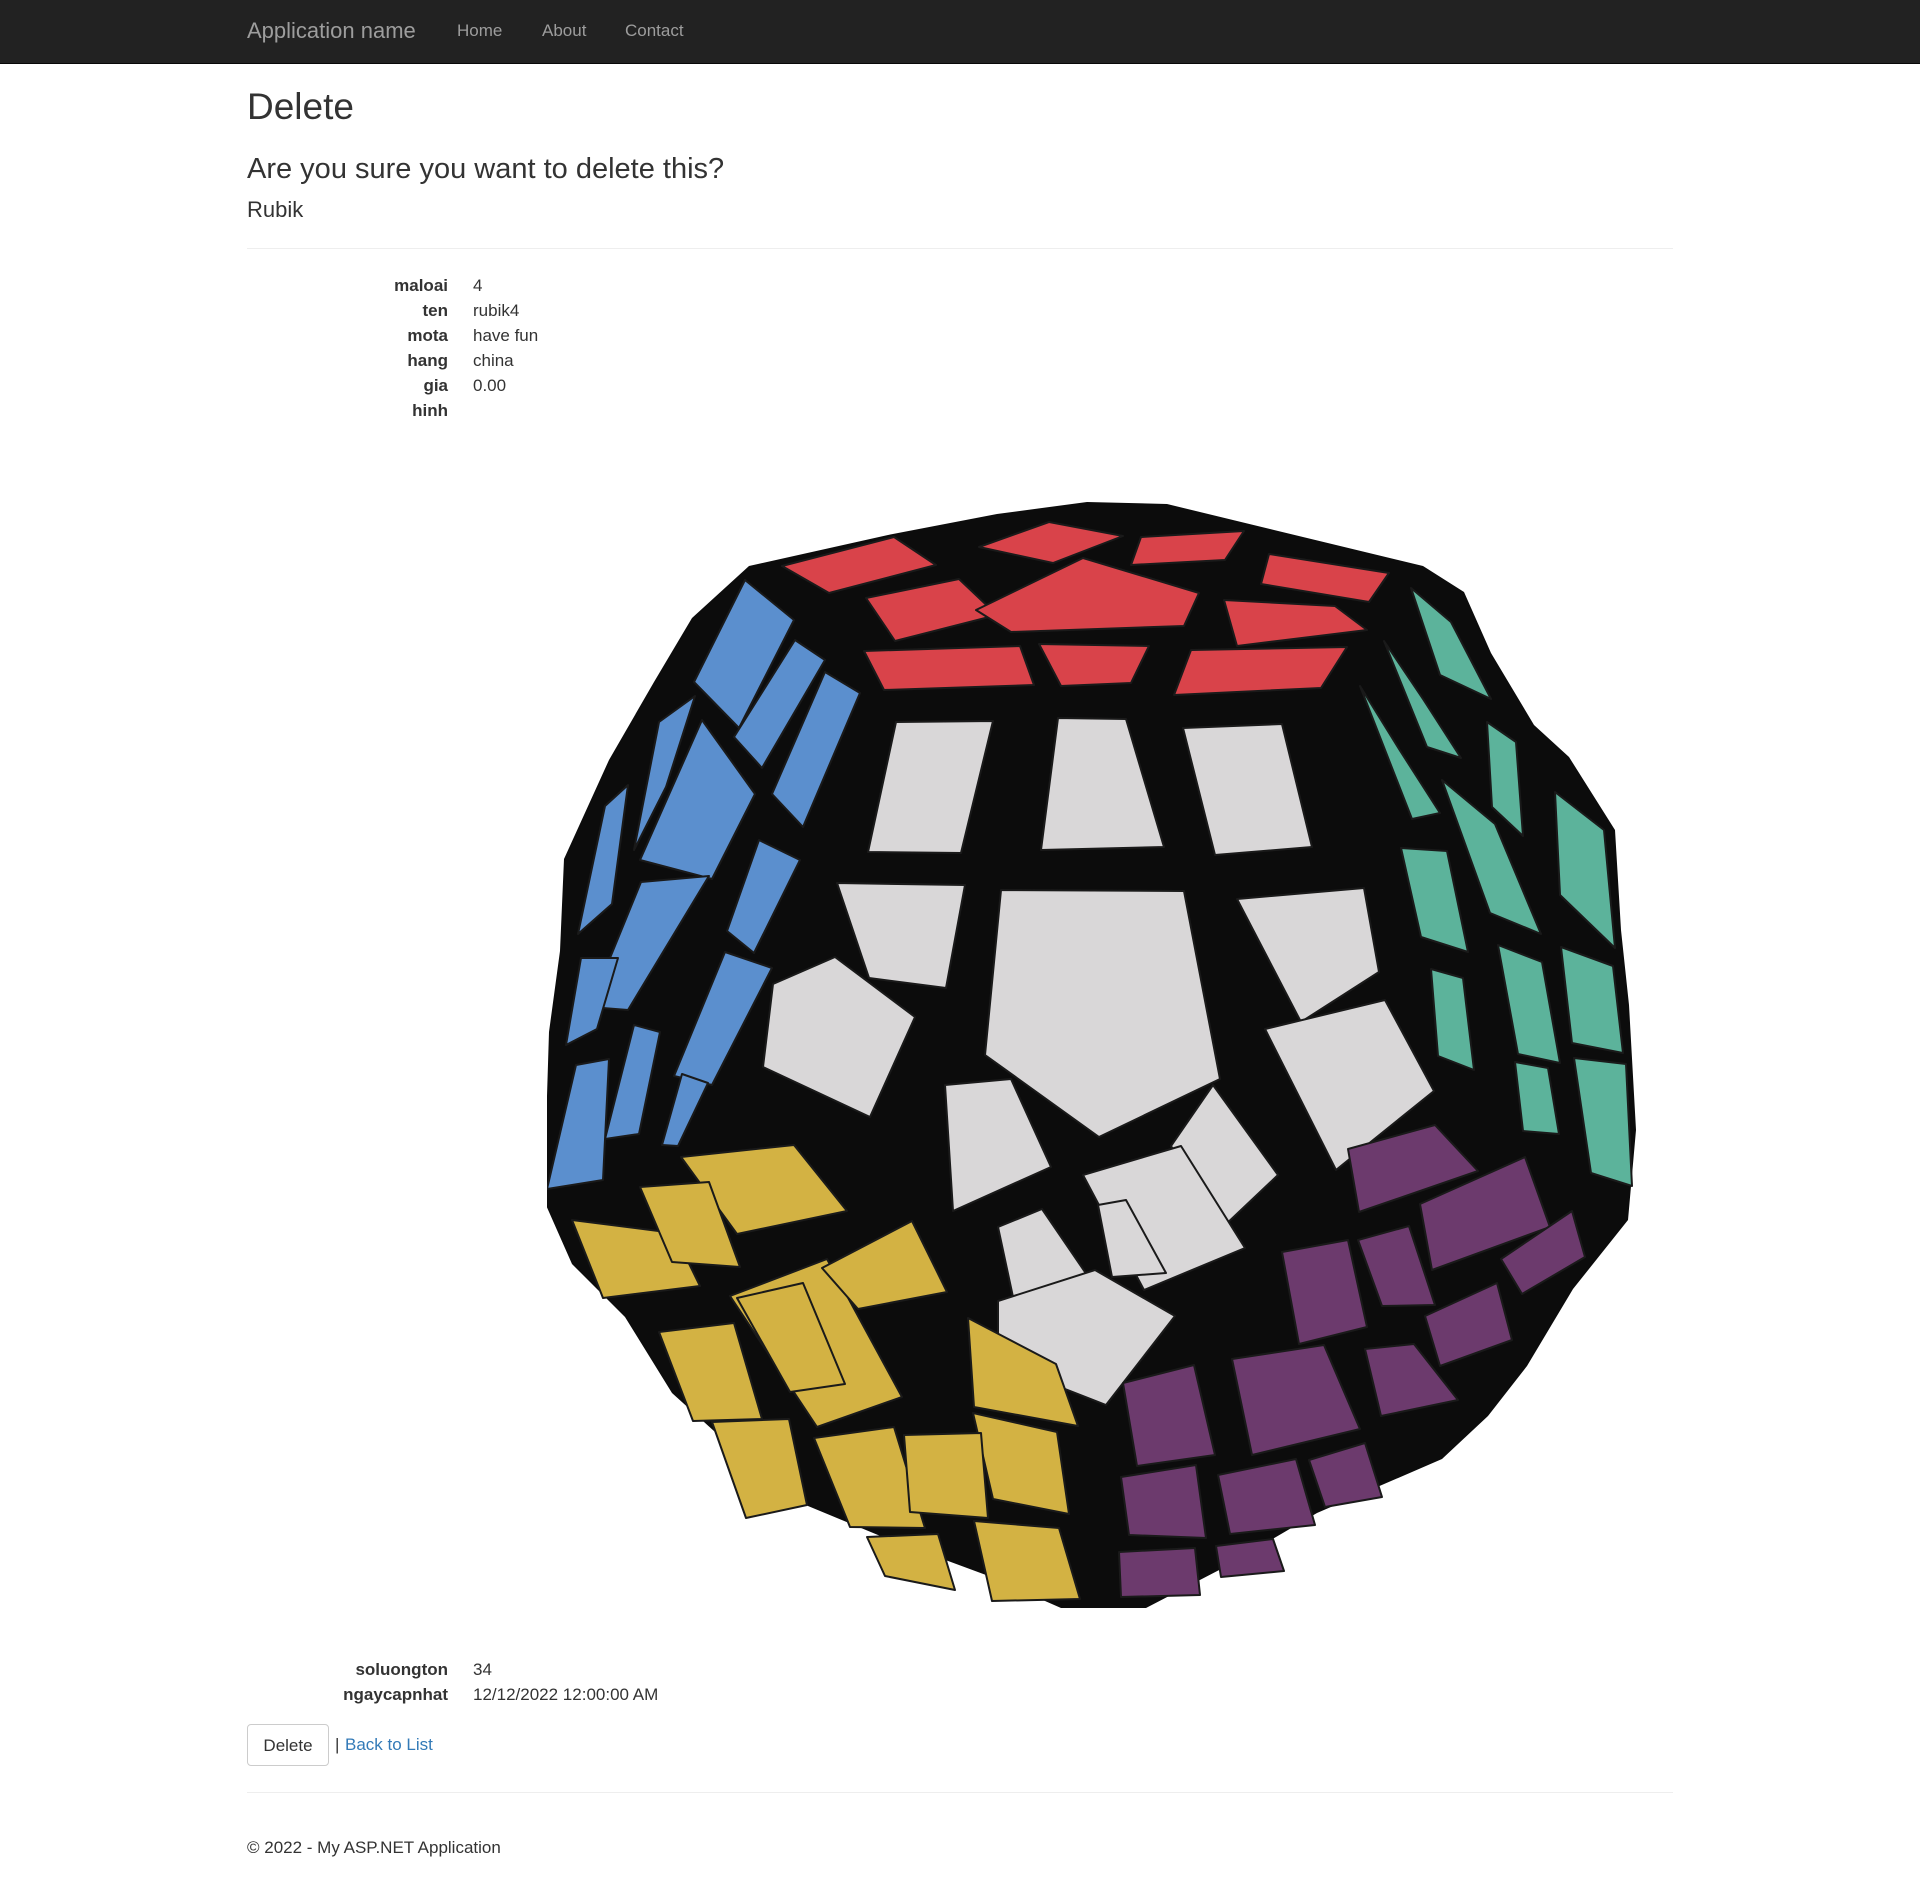 The height and width of the screenshot is (1882, 1920). I want to click on detail-row-gia: gia 0.00, so click(960, 385).